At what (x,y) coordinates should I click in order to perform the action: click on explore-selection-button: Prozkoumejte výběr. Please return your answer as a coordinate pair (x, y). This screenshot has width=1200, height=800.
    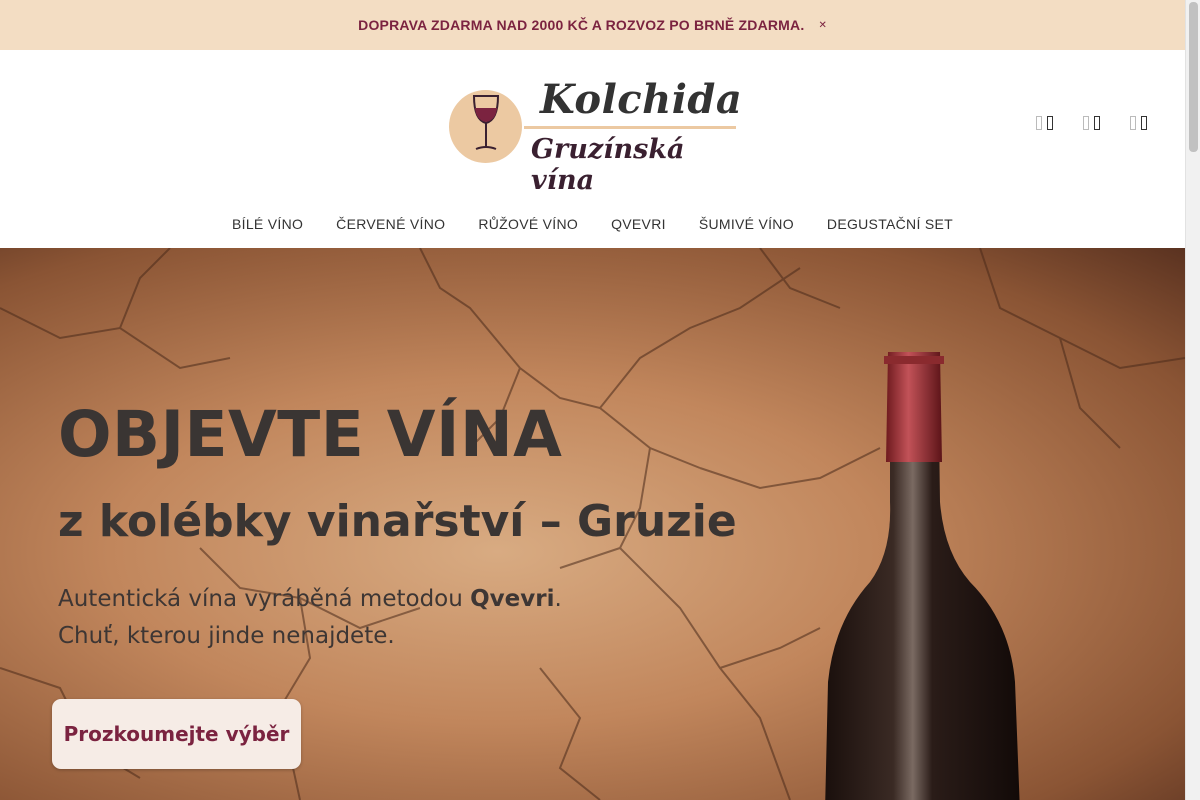
    Looking at the image, I should click on (176, 734).